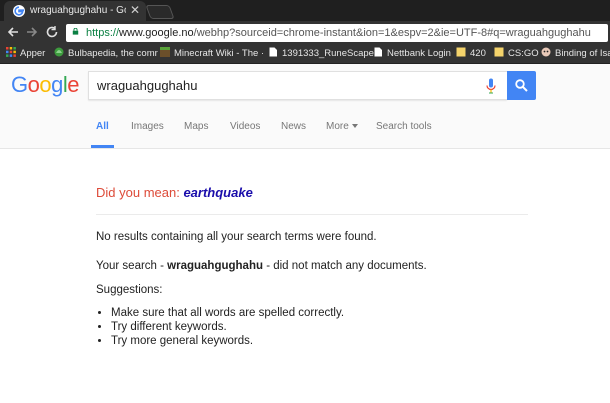 This screenshot has width=610, height=403. I want to click on microphone-icon, so click(491, 86).